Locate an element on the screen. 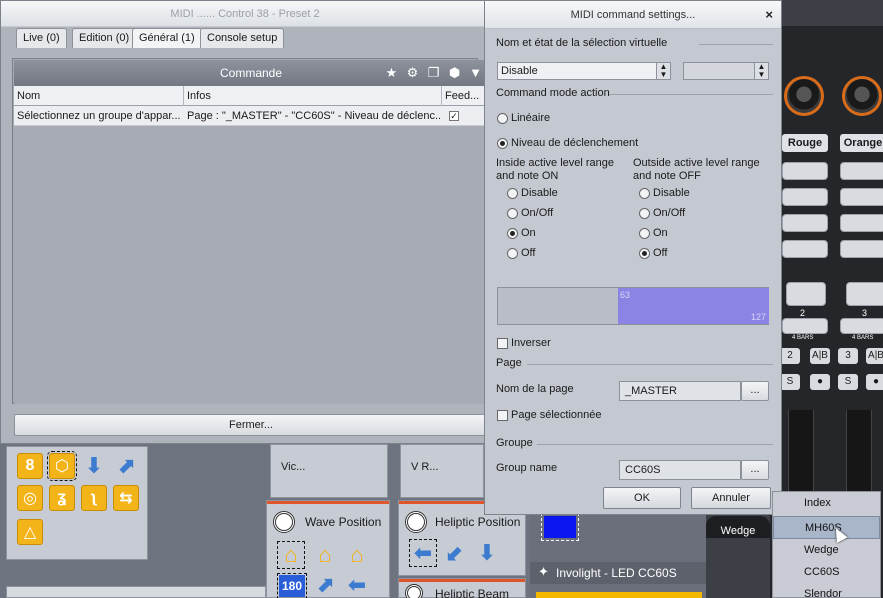 The image size is (883, 598). filter-icon: ▼ is located at coordinates (475, 72).